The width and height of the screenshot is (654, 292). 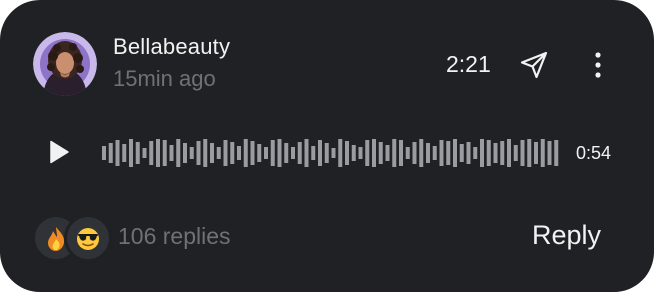 What do you see at coordinates (59, 152) in the screenshot?
I see `play-icon` at bounding box center [59, 152].